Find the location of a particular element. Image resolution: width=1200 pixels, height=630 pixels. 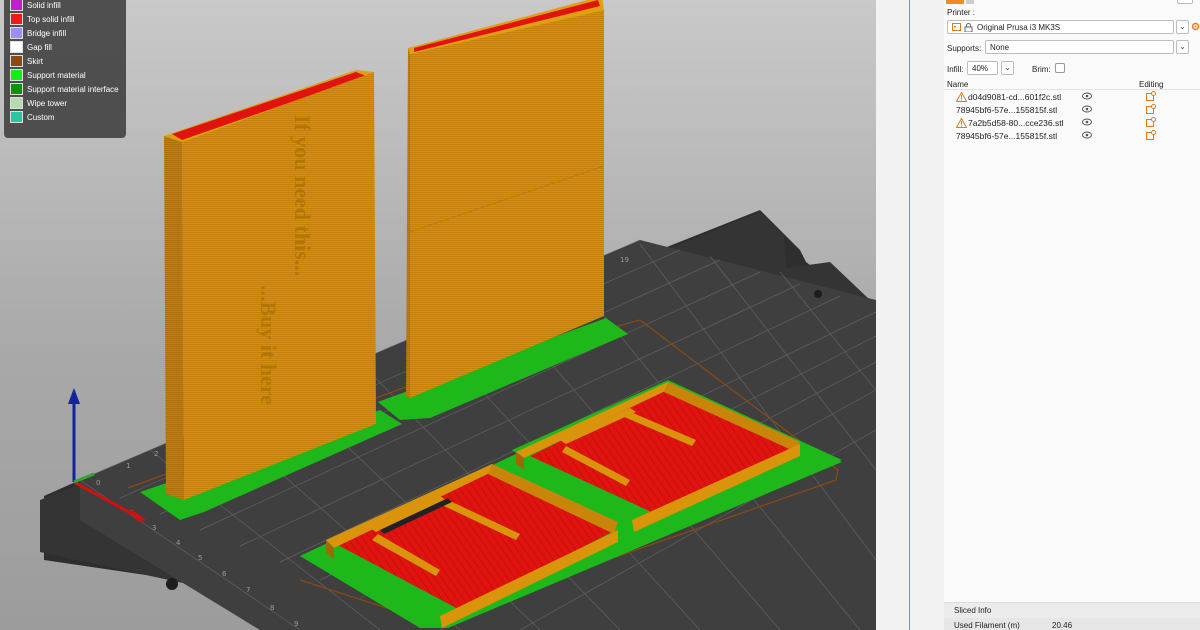

printer-label: Printer : is located at coordinates (961, 12).